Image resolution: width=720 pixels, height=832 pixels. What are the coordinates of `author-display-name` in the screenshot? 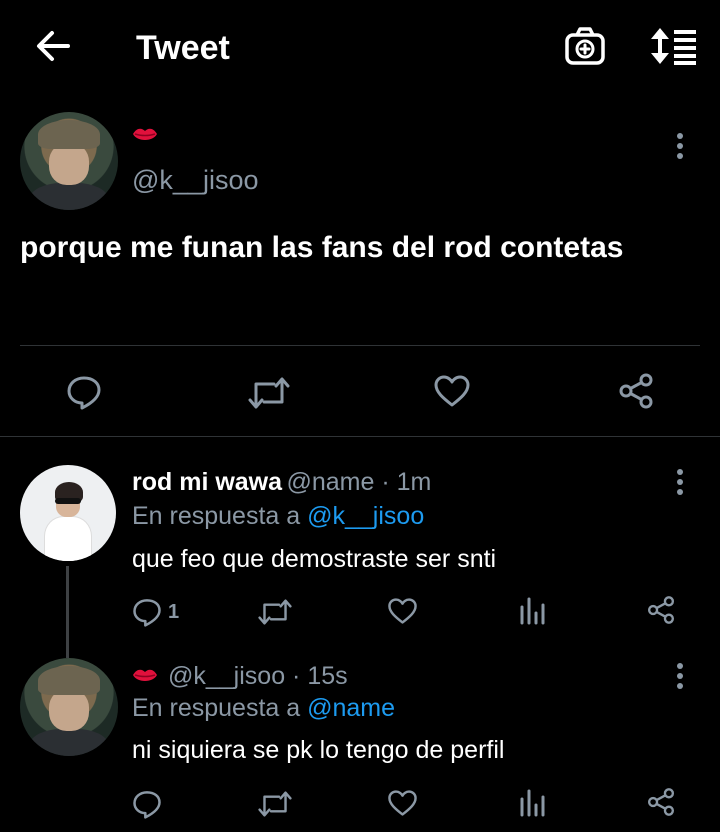 It's located at (145, 135).